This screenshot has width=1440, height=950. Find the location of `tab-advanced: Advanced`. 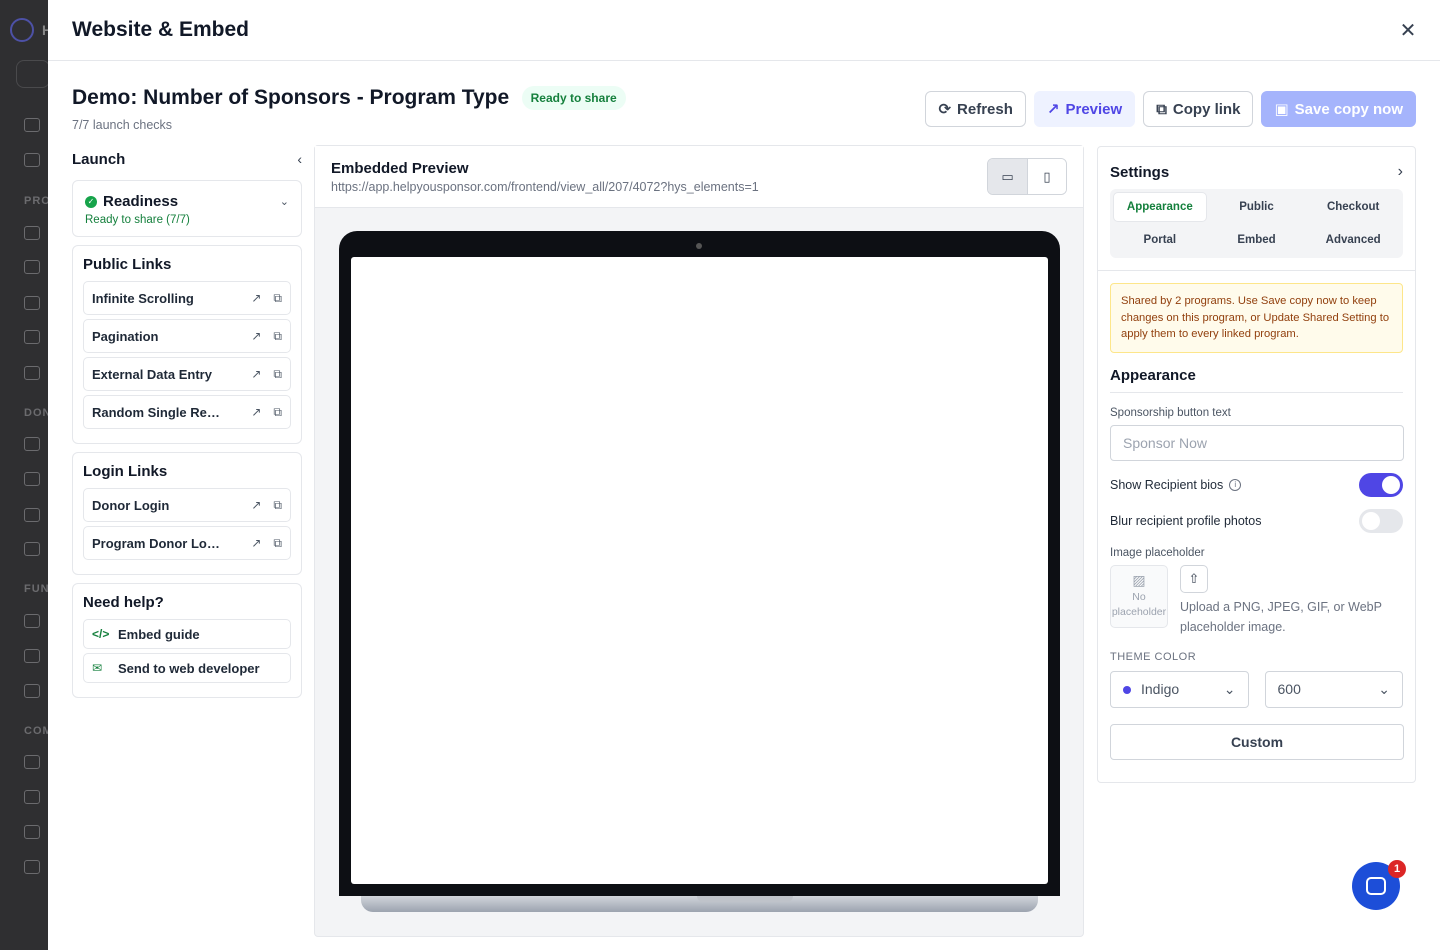

tab-advanced: Advanced is located at coordinates (1353, 240).